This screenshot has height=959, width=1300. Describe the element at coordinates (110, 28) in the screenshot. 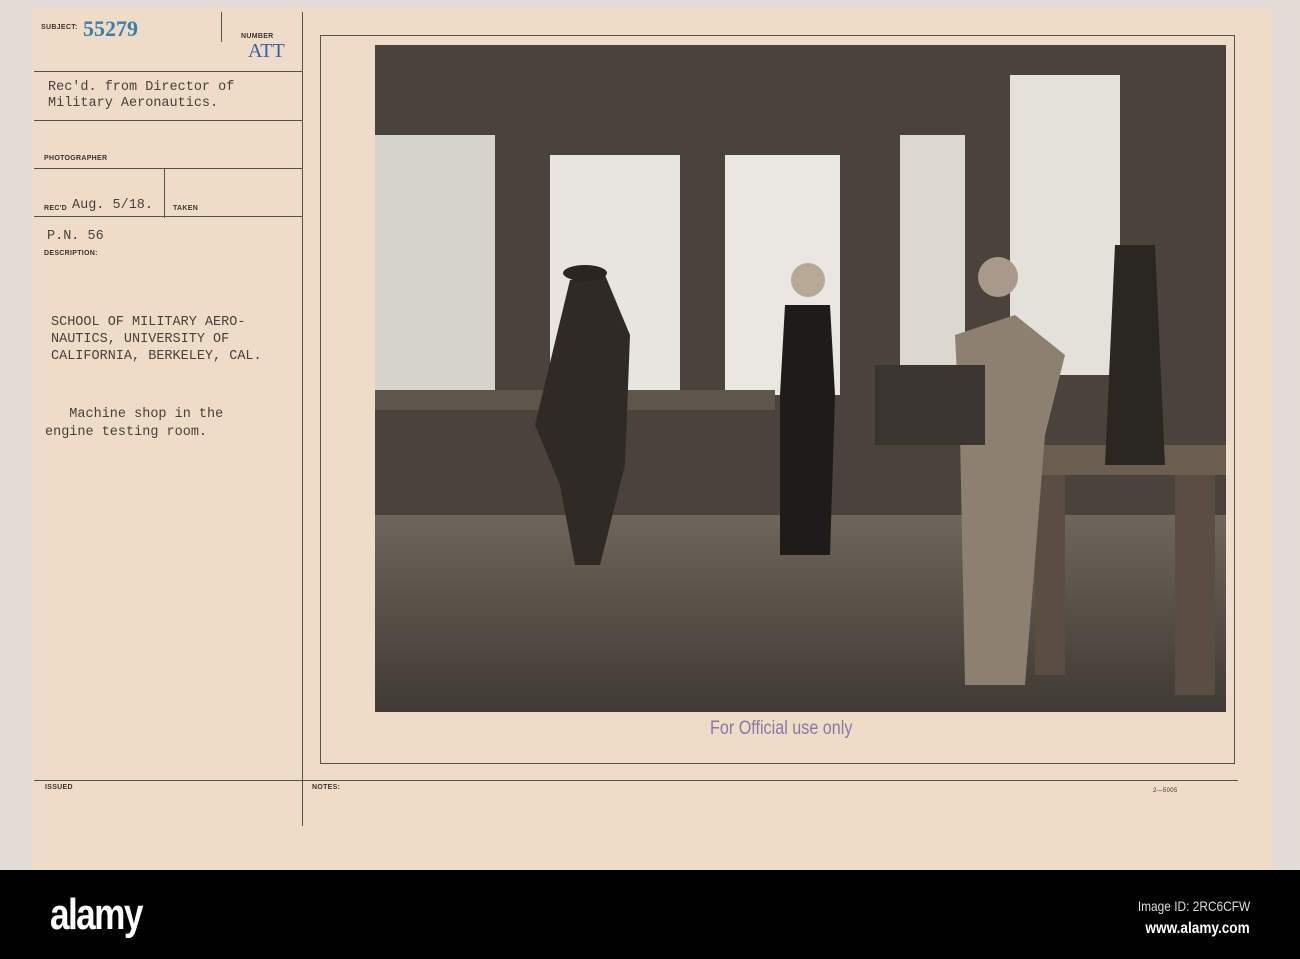

I see `subject-number: 55279` at that location.